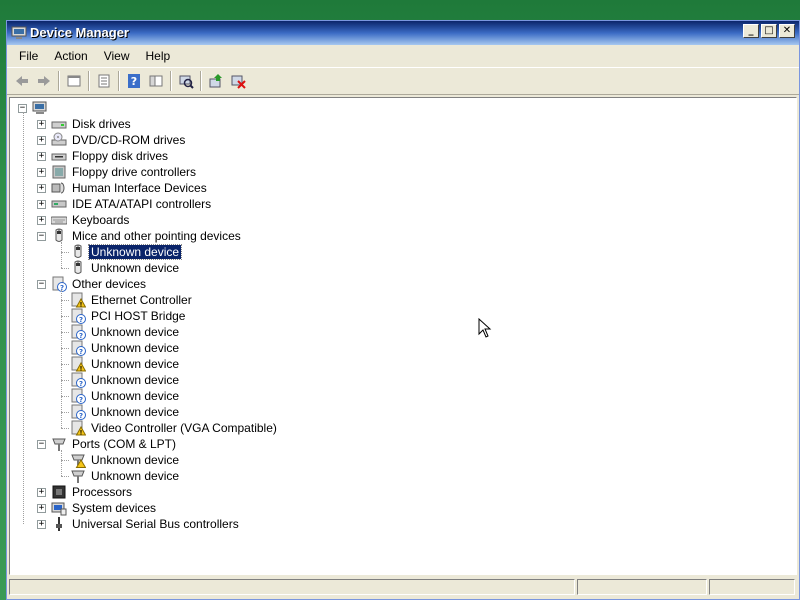 This screenshot has width=800, height=600. I want to click on tree-device: ! Ethernet Controller, so click(132, 300).